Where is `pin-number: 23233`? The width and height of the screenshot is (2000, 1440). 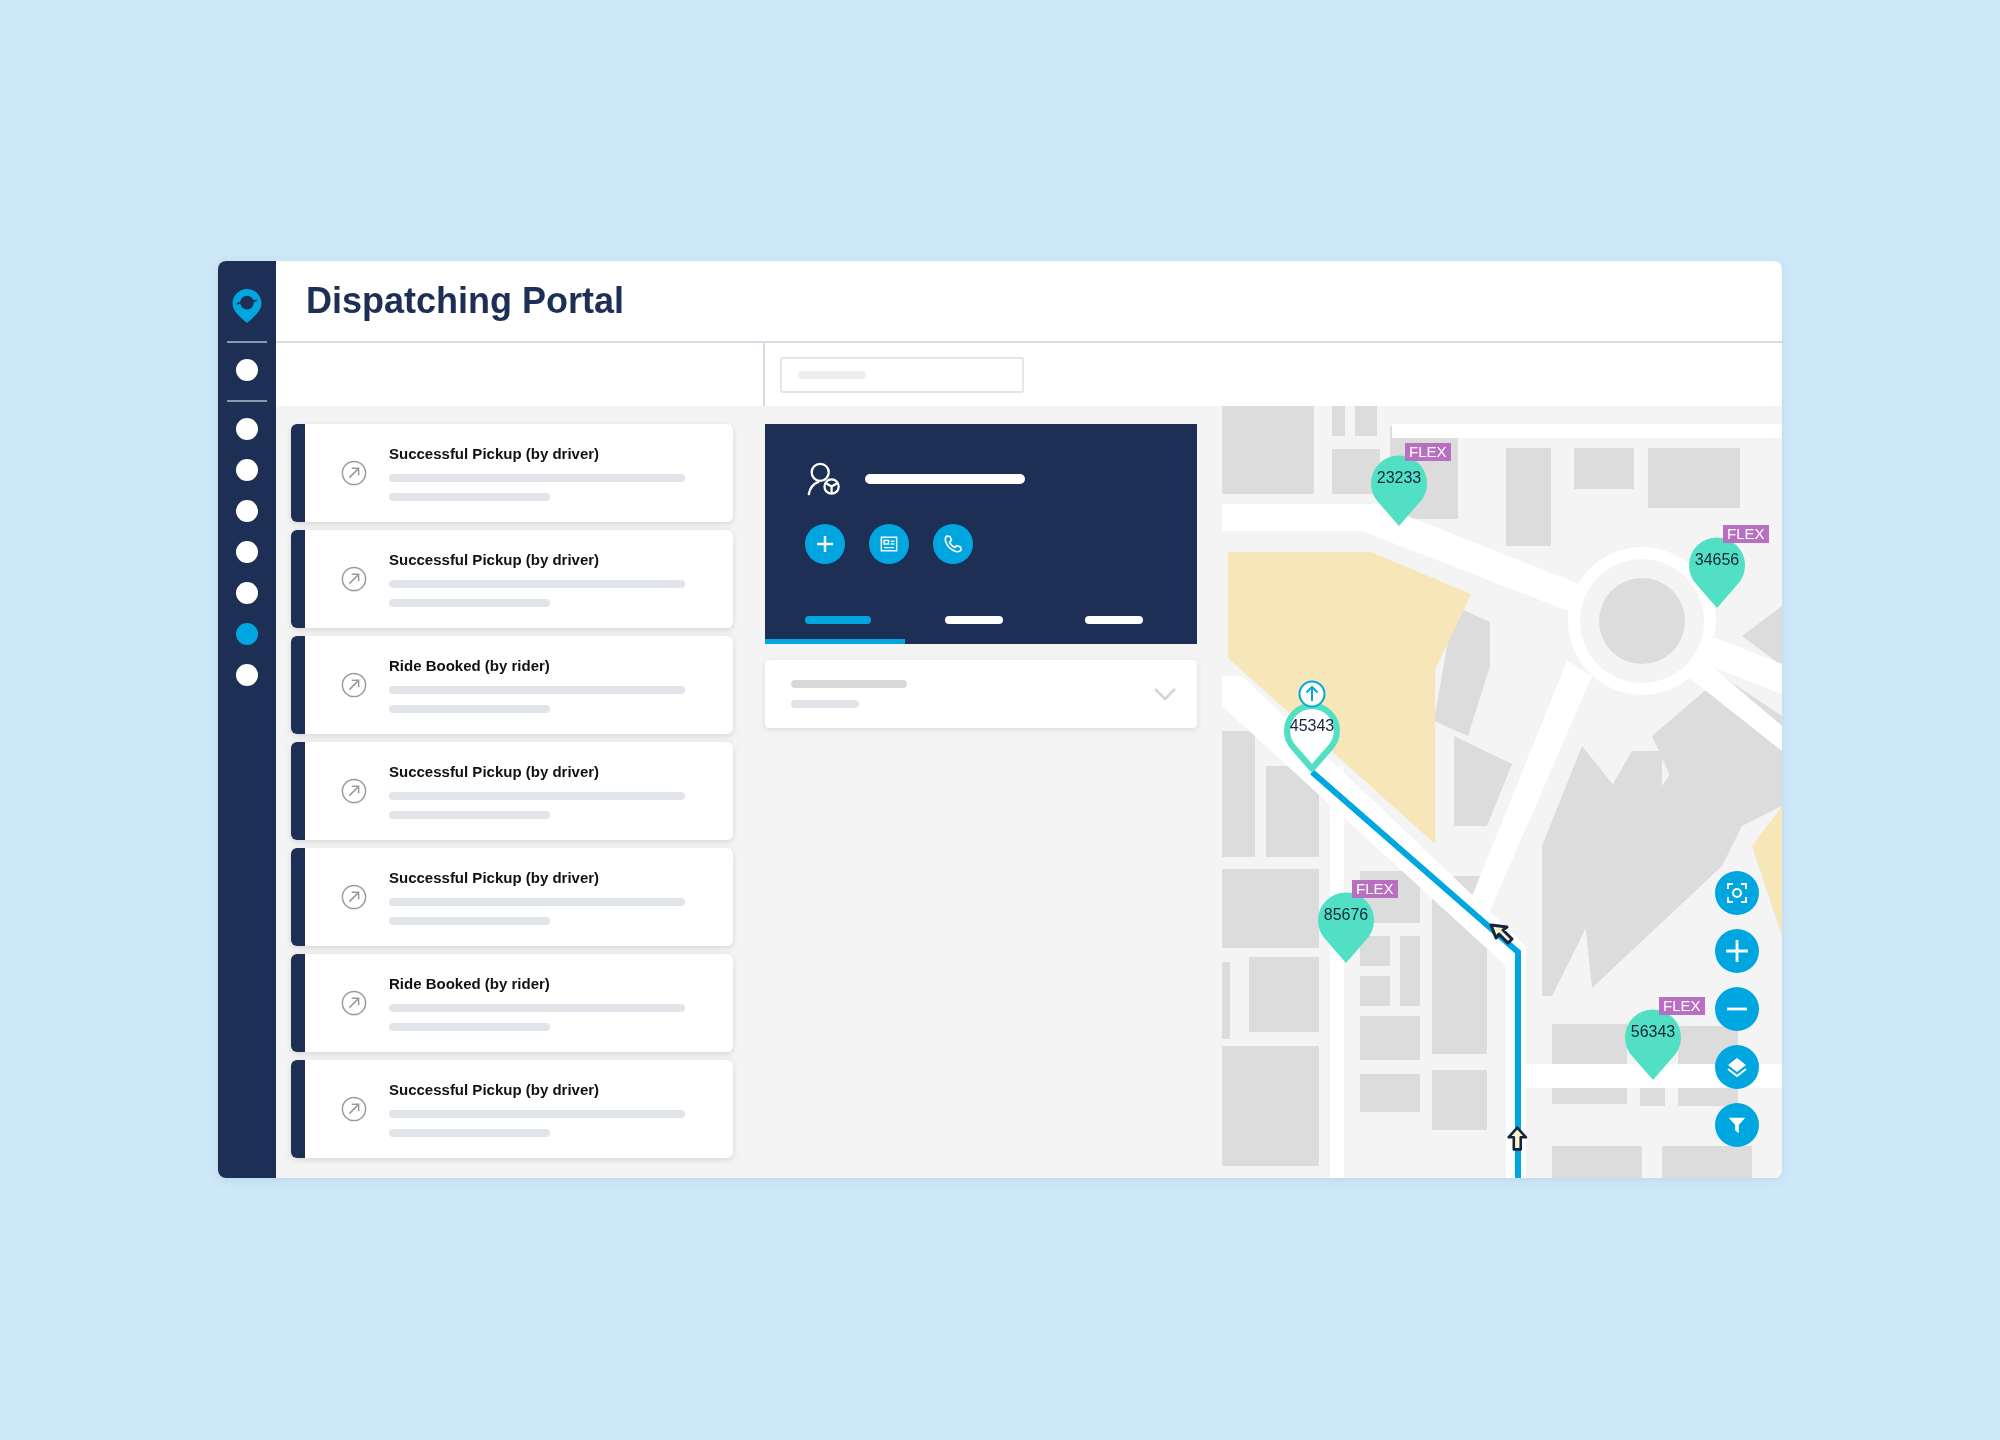
pin-number: 23233 is located at coordinates (1399, 478).